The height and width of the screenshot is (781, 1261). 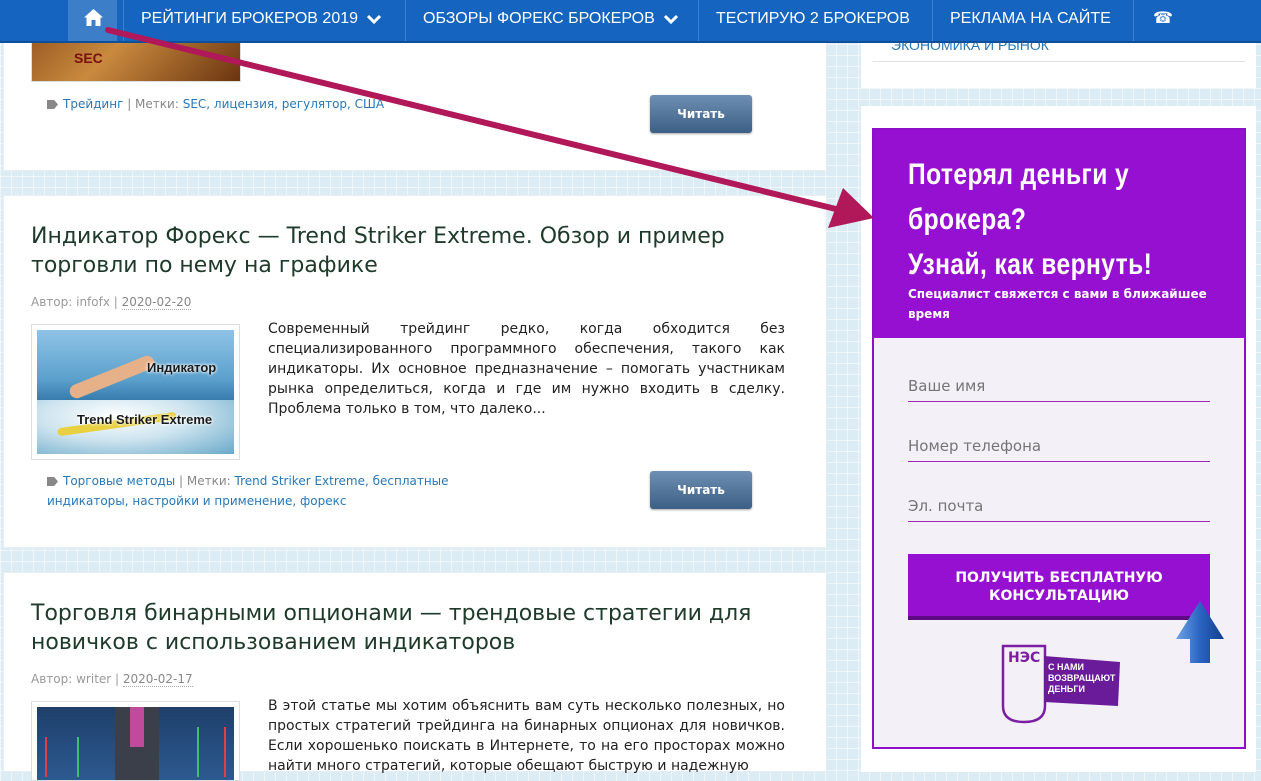 What do you see at coordinates (112, 377) in the screenshot?
I see `surfer-graphic` at bounding box center [112, 377].